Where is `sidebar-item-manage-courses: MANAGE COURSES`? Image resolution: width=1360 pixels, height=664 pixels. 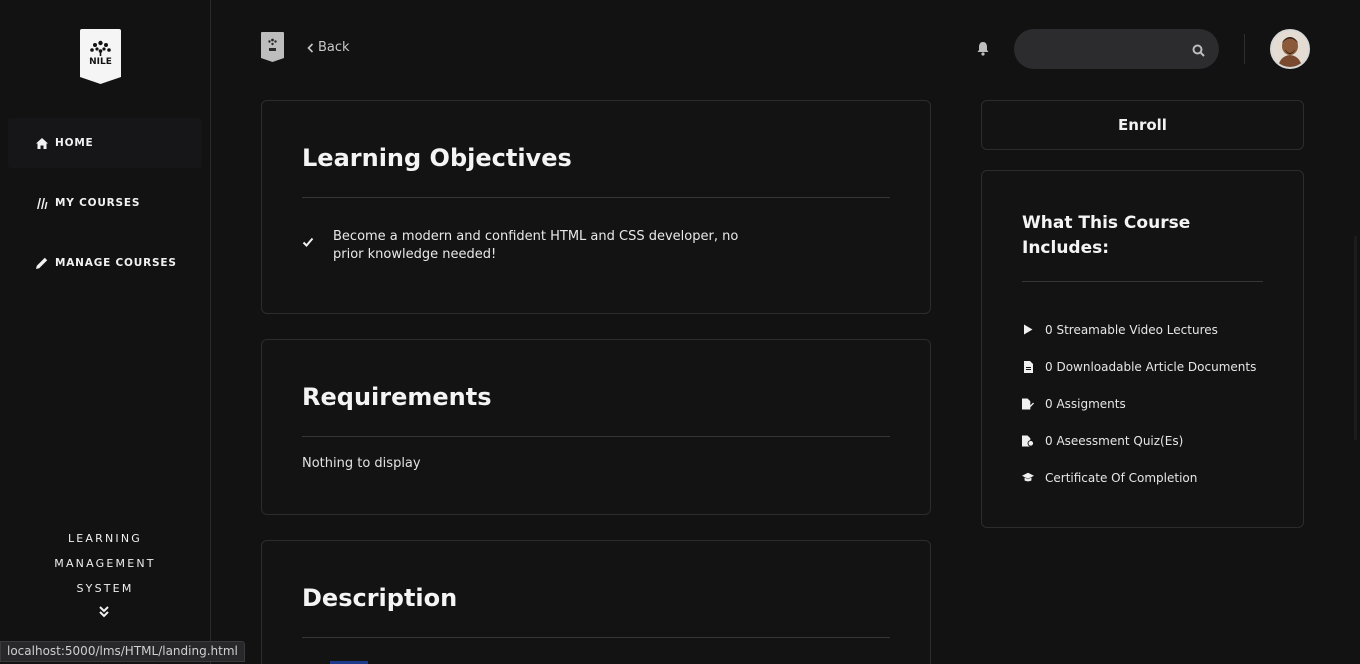
sidebar-item-manage-courses: MANAGE COURSES is located at coordinates (105, 263).